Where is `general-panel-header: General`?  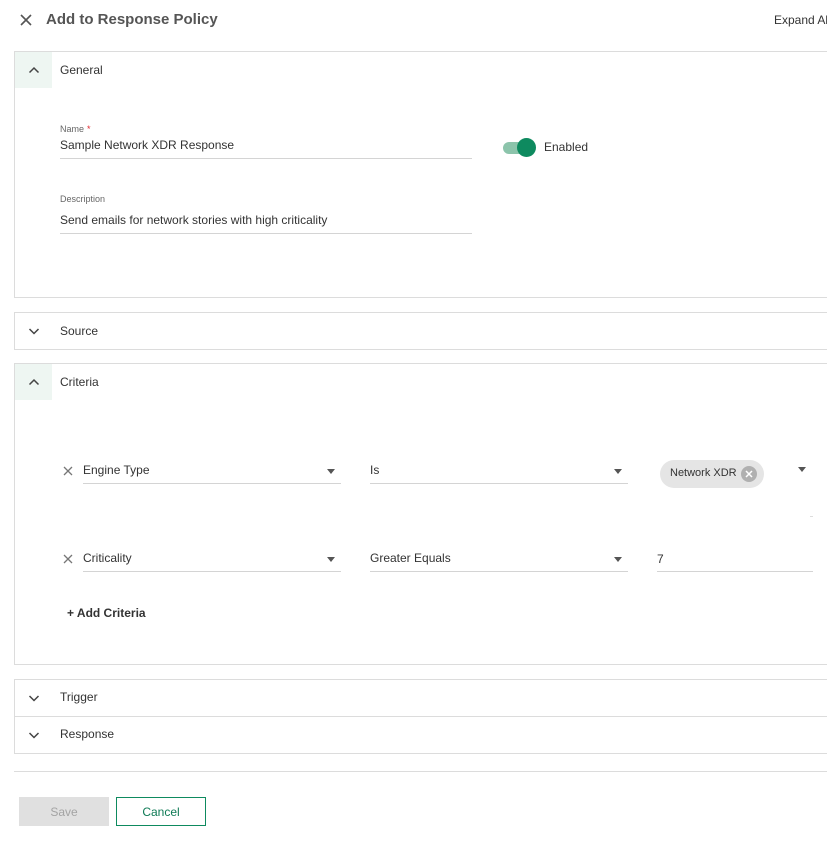
general-panel-header: General is located at coordinates (421, 70).